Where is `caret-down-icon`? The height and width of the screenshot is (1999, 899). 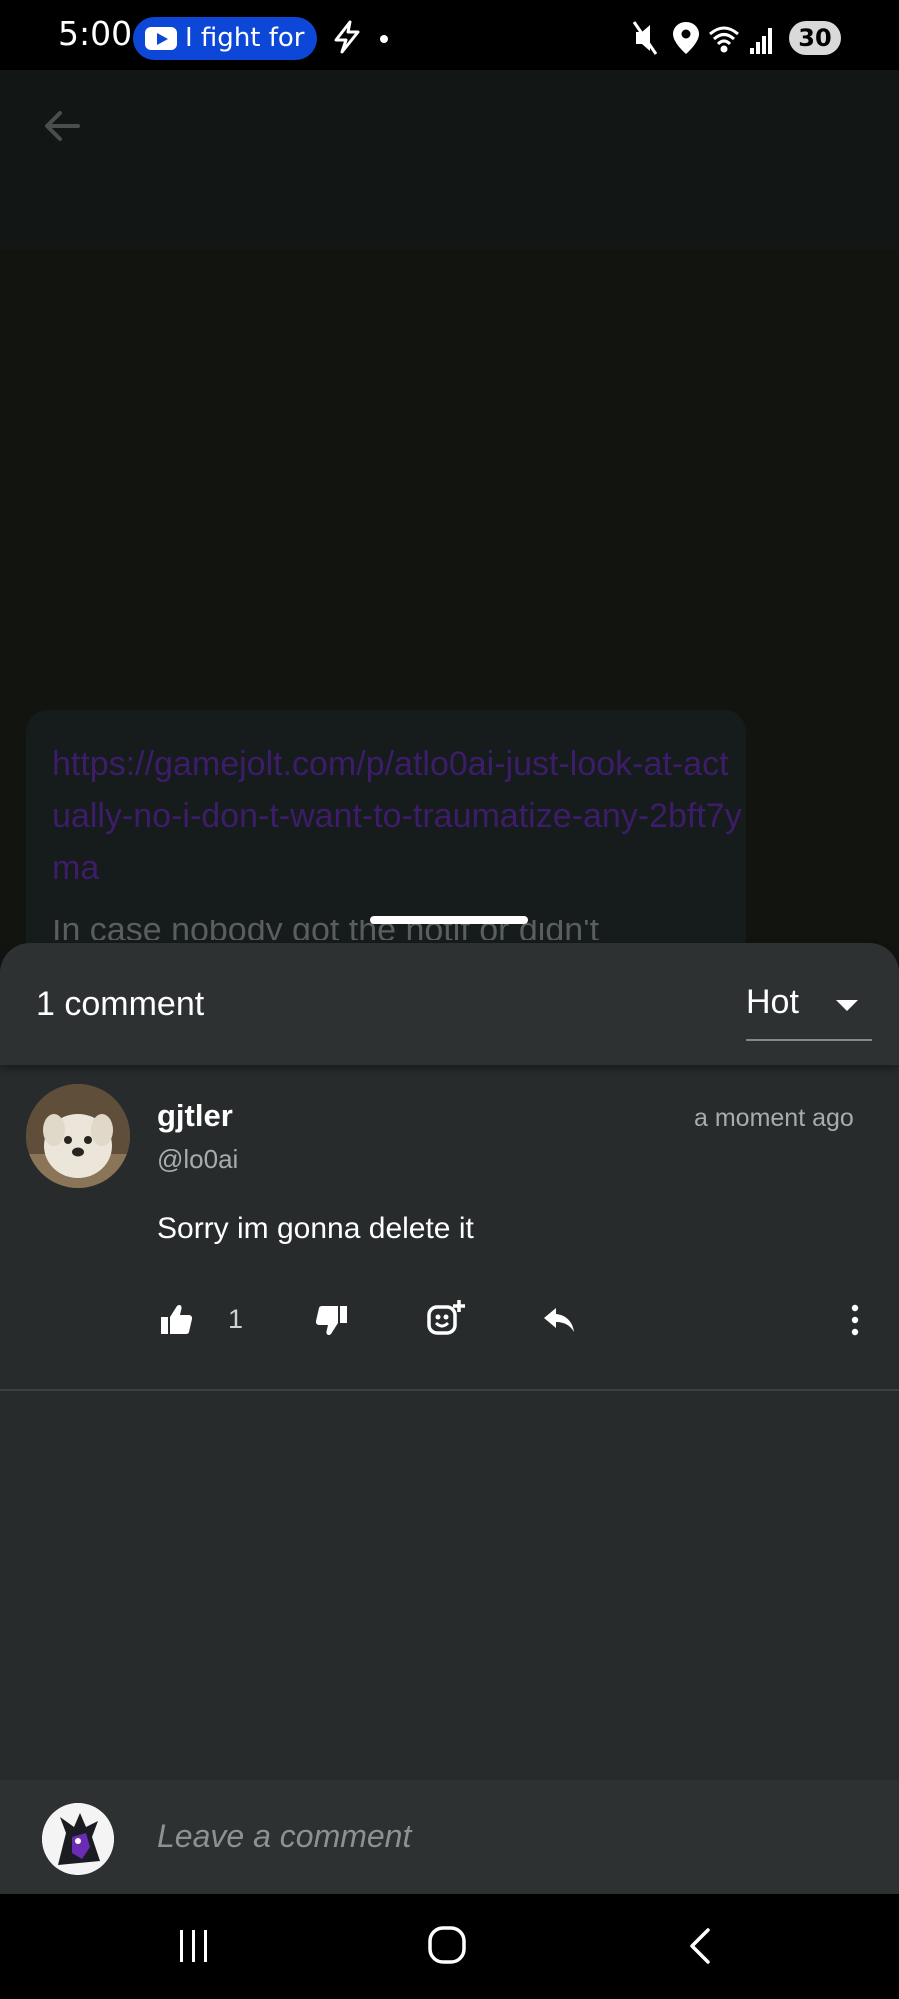
caret-down-icon is located at coordinates (847, 1005).